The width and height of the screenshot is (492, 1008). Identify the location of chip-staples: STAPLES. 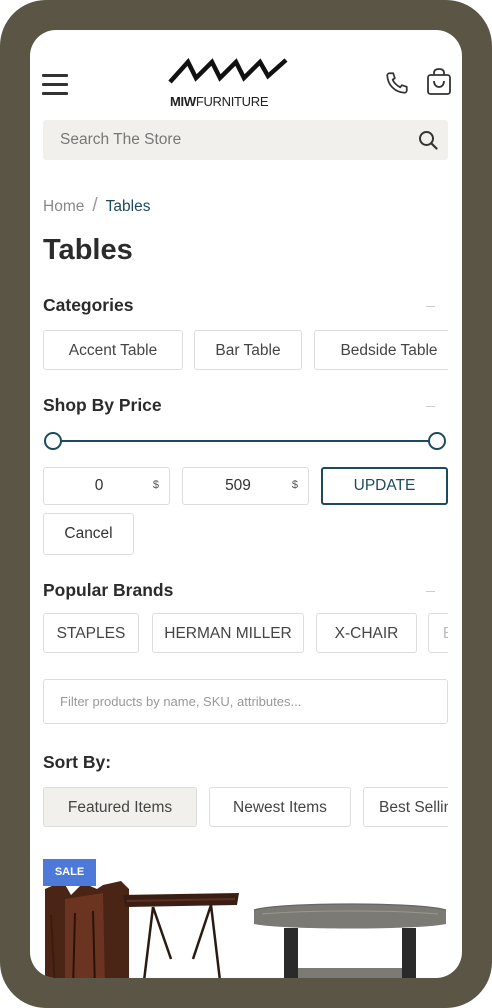
(91, 633).